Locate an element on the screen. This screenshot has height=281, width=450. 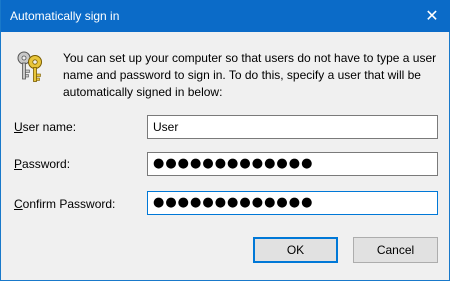
username-field: User is located at coordinates (292, 127).